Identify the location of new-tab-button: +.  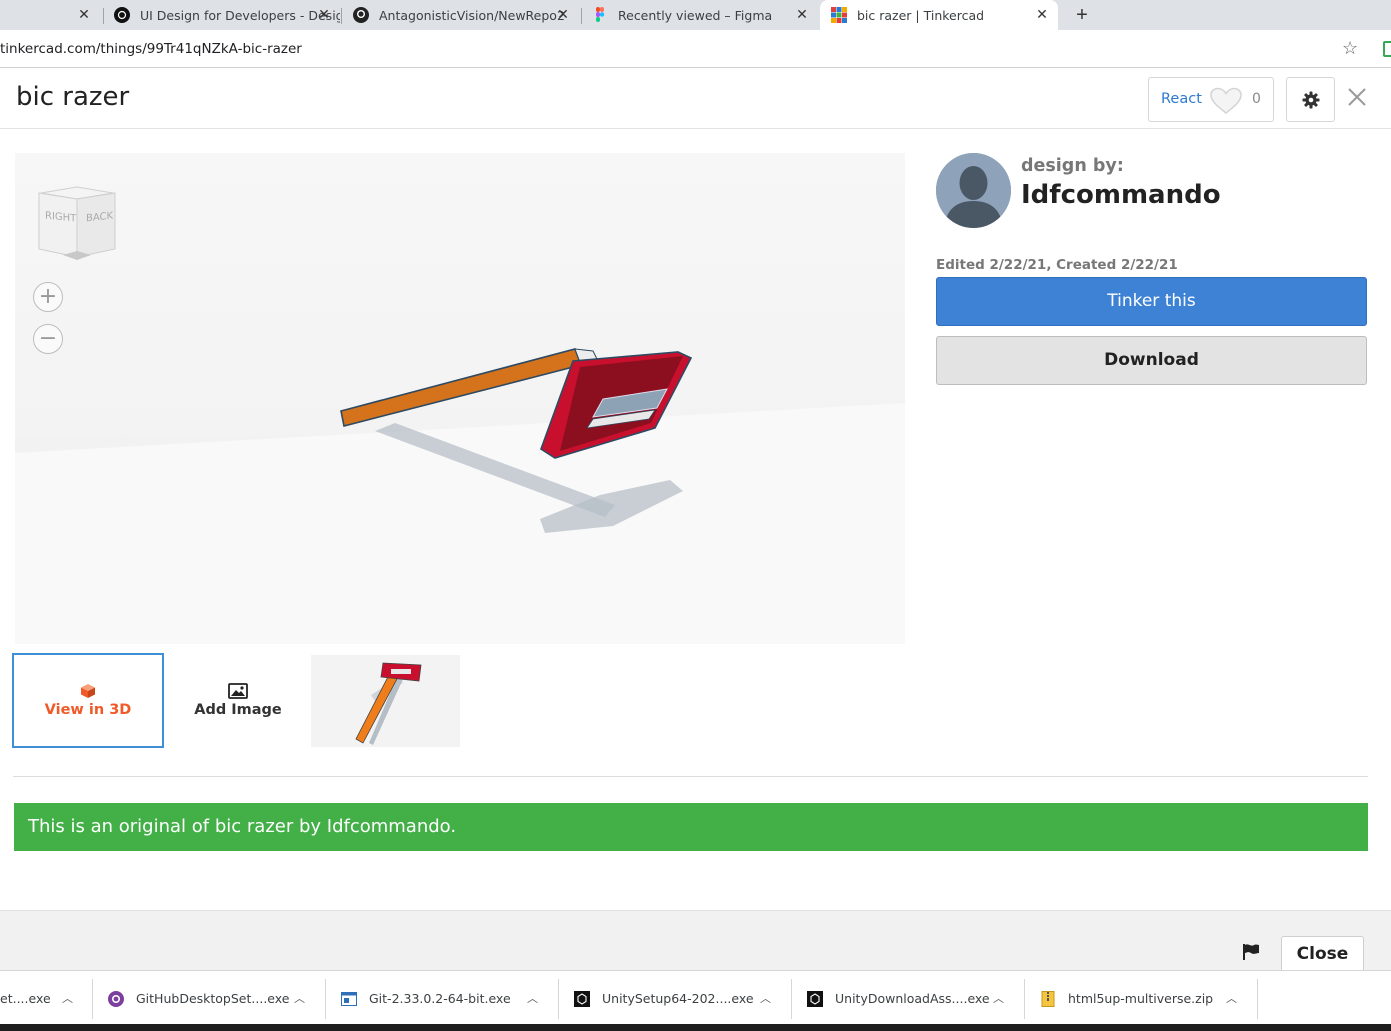
(1082, 15).